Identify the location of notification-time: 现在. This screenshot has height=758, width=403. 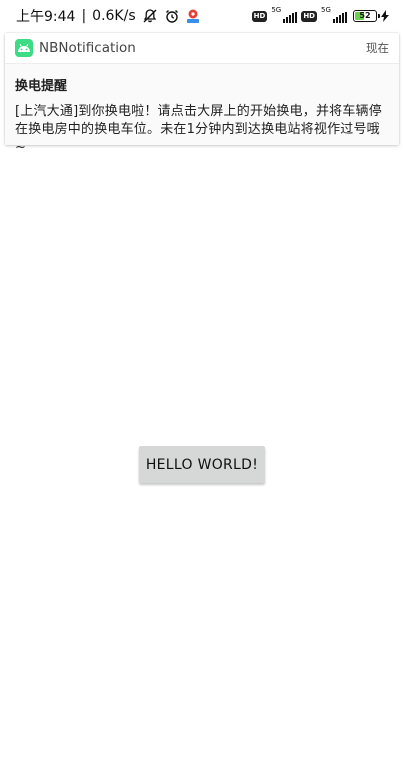
(377, 48).